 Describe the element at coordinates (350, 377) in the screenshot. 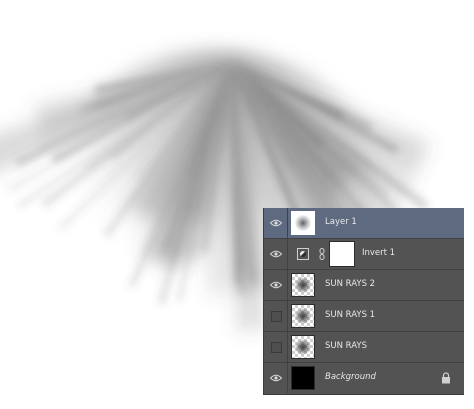

I see `layer-name: Background` at that location.